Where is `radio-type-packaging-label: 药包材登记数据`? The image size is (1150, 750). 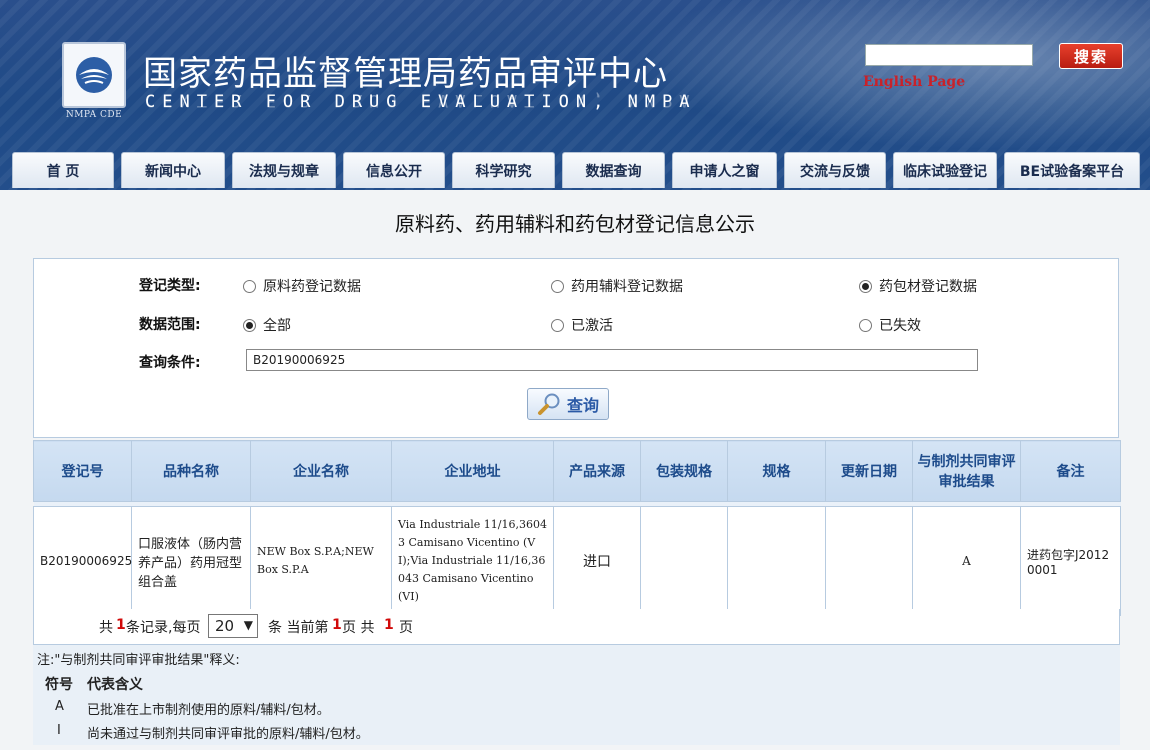
radio-type-packaging-label: 药包材登记数据 is located at coordinates (928, 287).